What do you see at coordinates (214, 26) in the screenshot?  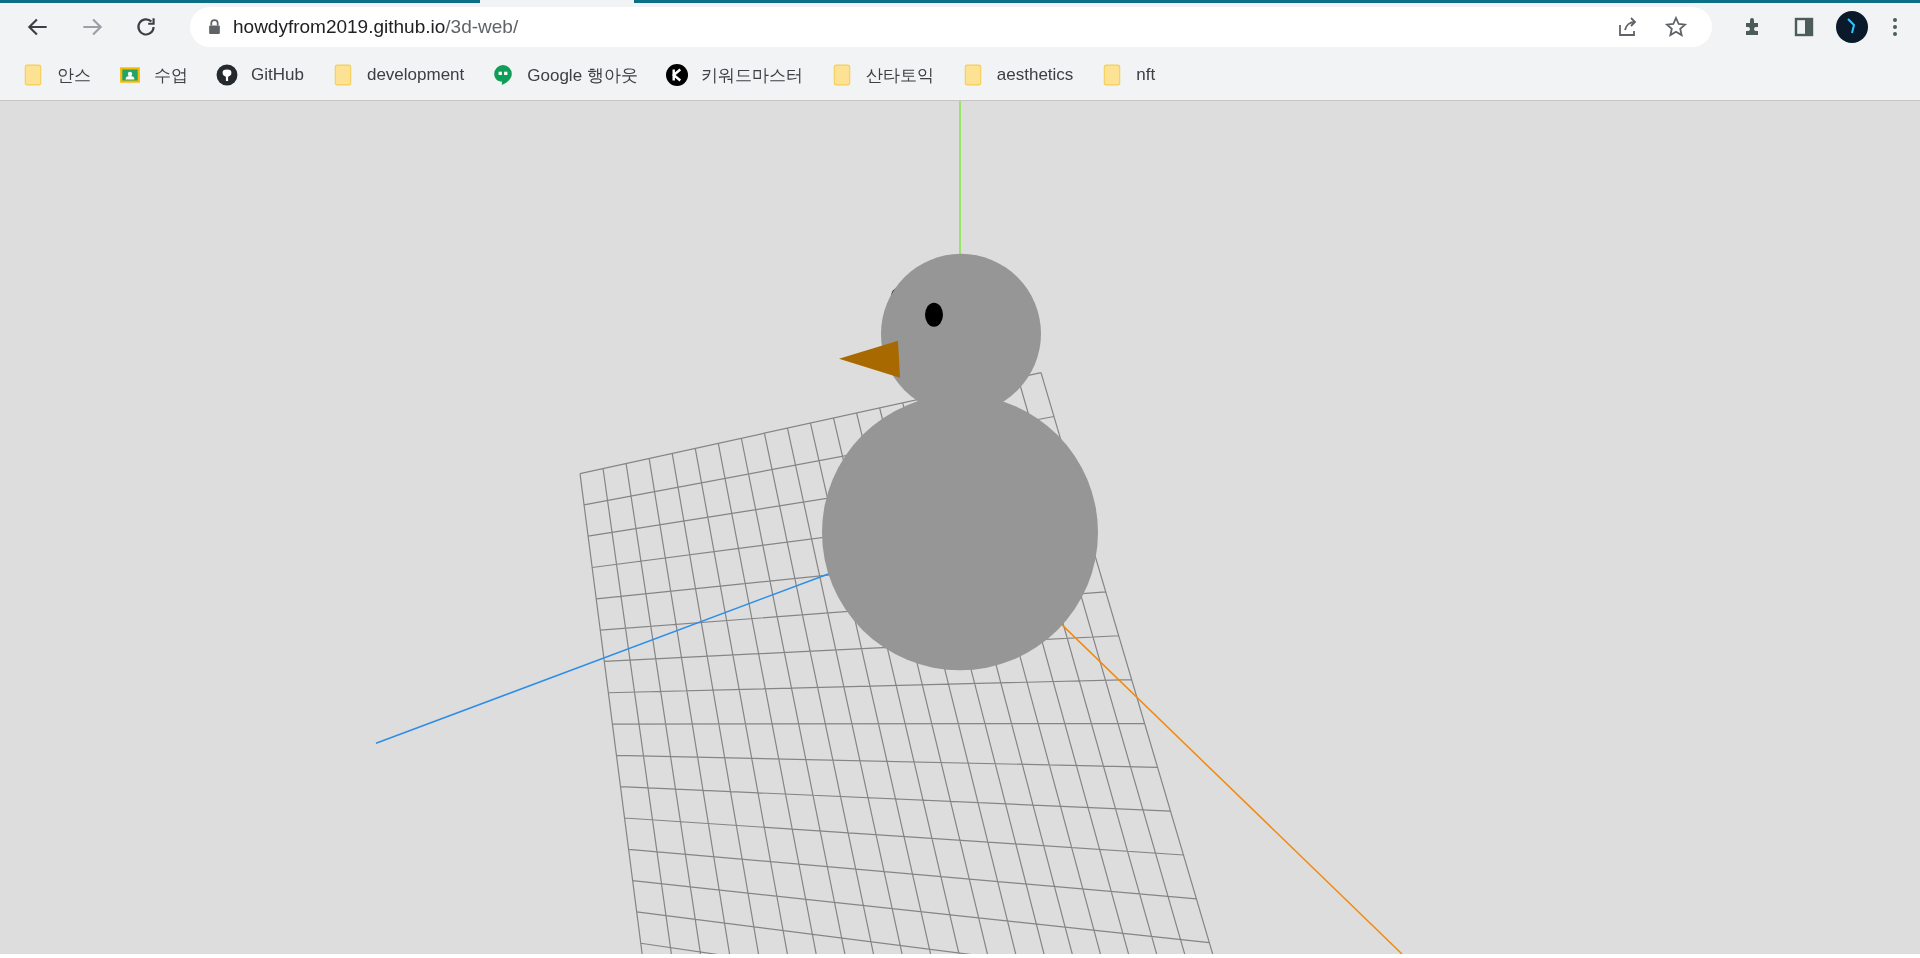 I see `lock-icon` at bounding box center [214, 26].